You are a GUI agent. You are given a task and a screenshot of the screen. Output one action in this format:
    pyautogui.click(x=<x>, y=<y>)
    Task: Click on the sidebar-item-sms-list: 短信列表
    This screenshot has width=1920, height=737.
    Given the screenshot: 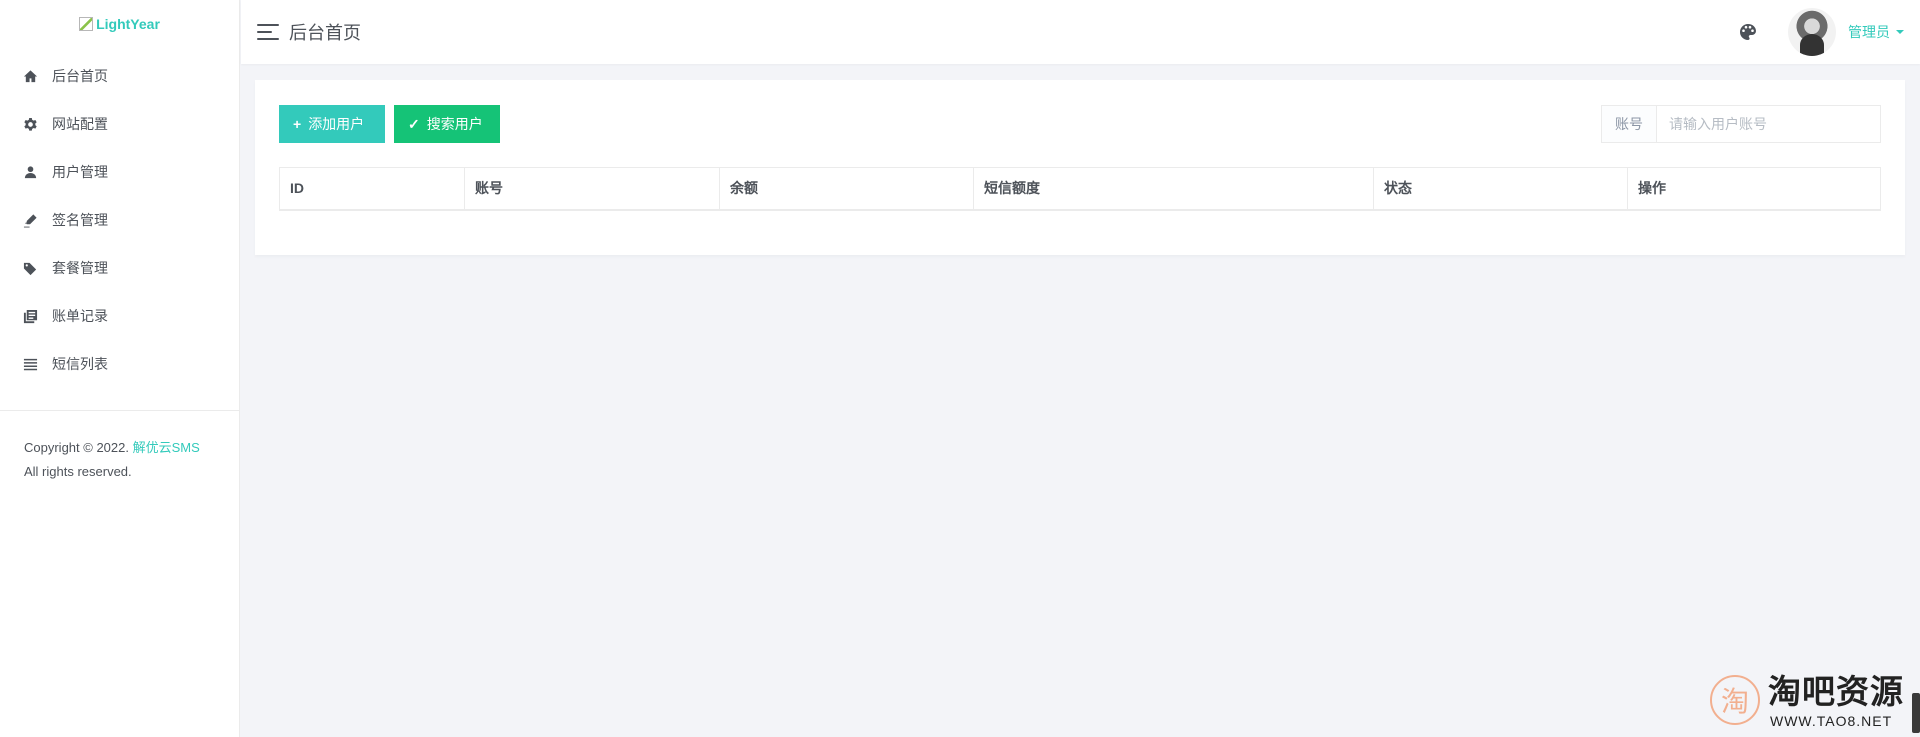 What is the action you would take?
    pyautogui.click(x=119, y=364)
    